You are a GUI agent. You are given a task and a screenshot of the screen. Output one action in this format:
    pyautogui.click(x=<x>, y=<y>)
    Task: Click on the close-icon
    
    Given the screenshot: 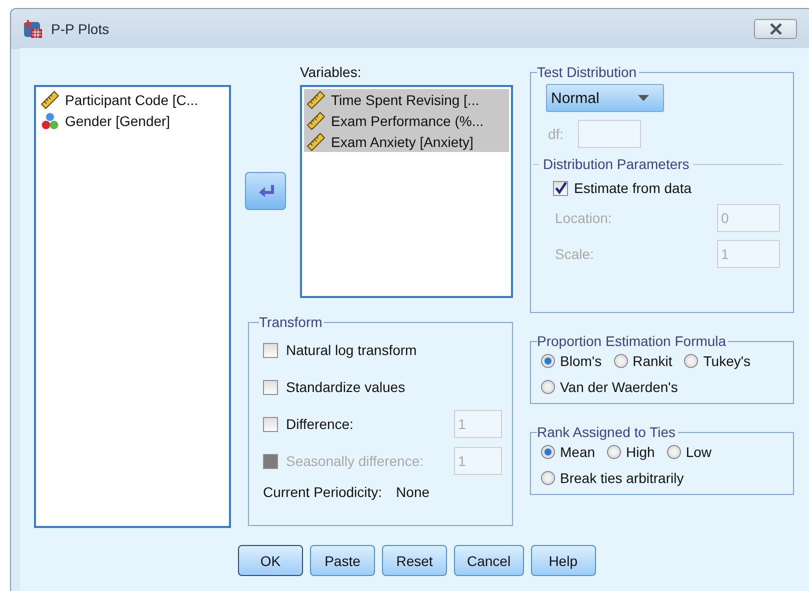 What is the action you would take?
    pyautogui.click(x=775, y=28)
    